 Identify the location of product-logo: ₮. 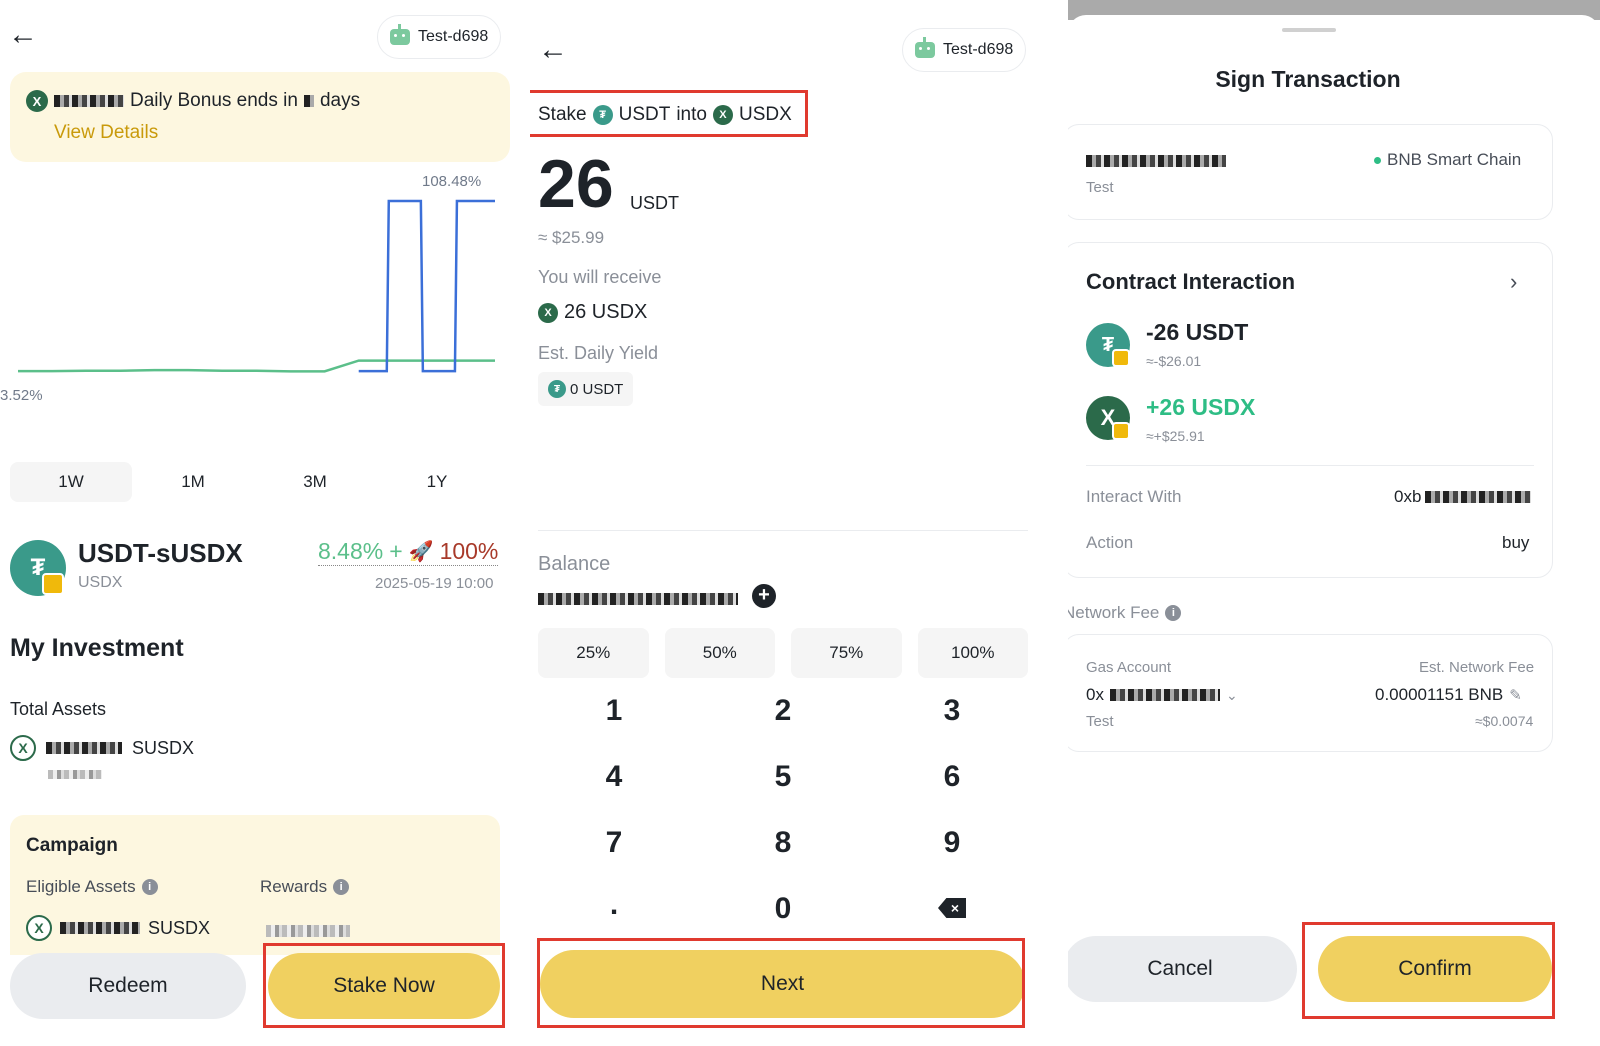
(39, 569).